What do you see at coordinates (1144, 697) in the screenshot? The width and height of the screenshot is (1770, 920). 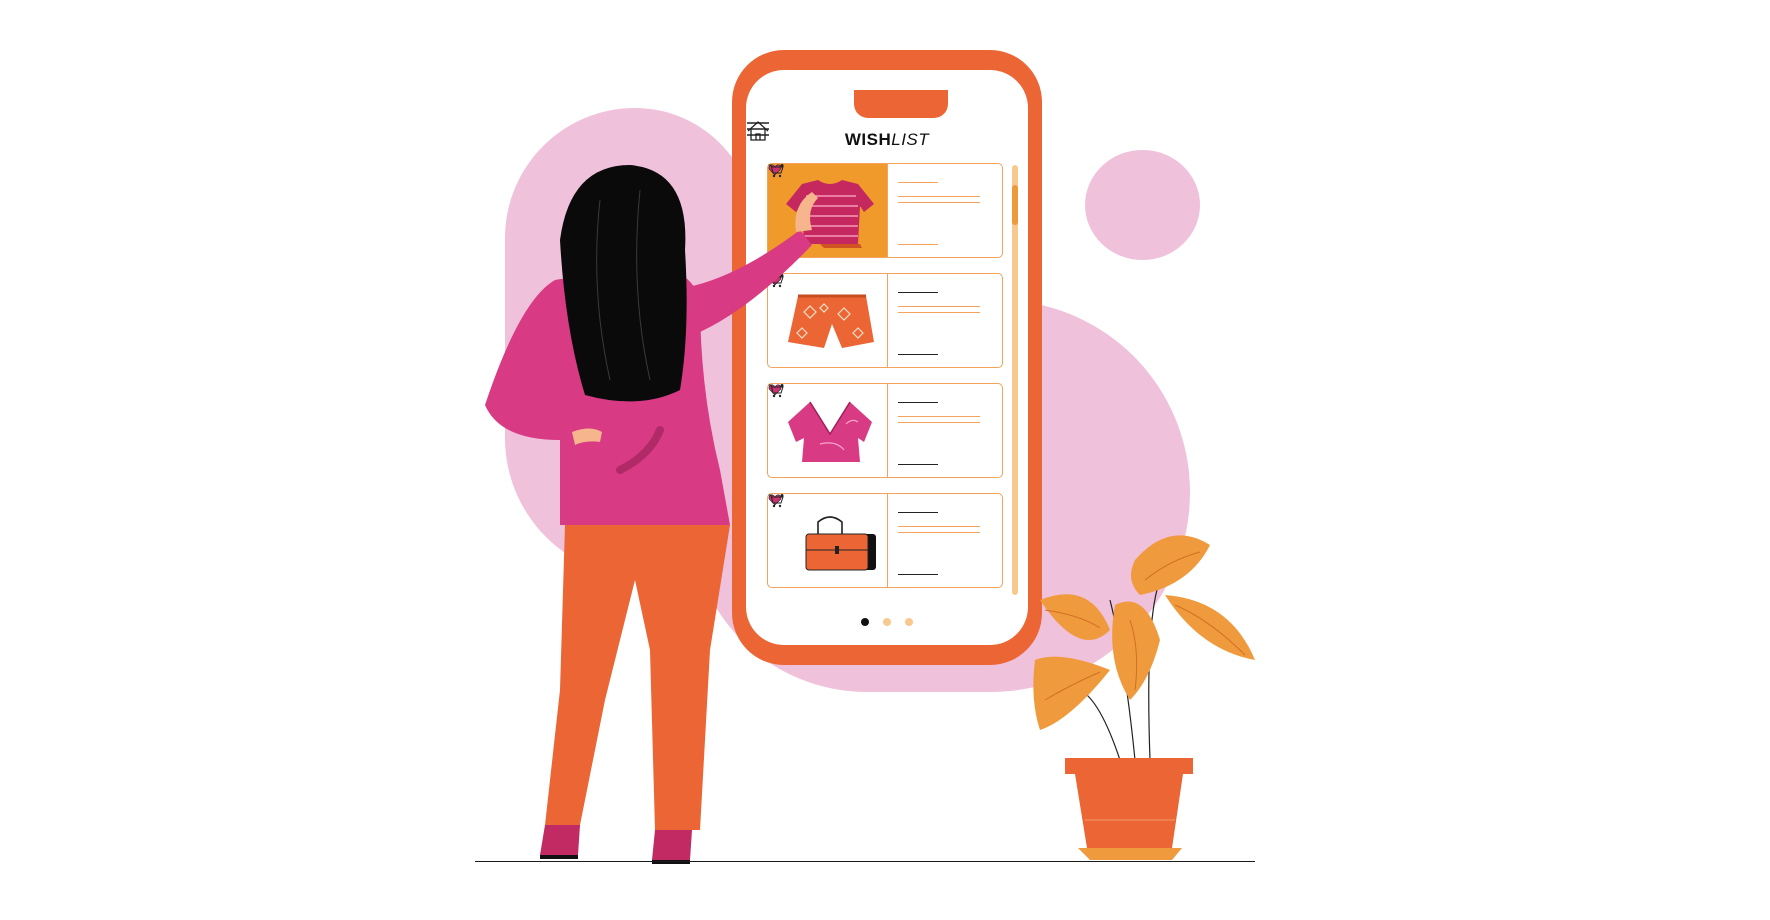 I see `potted-plant-illustration` at bounding box center [1144, 697].